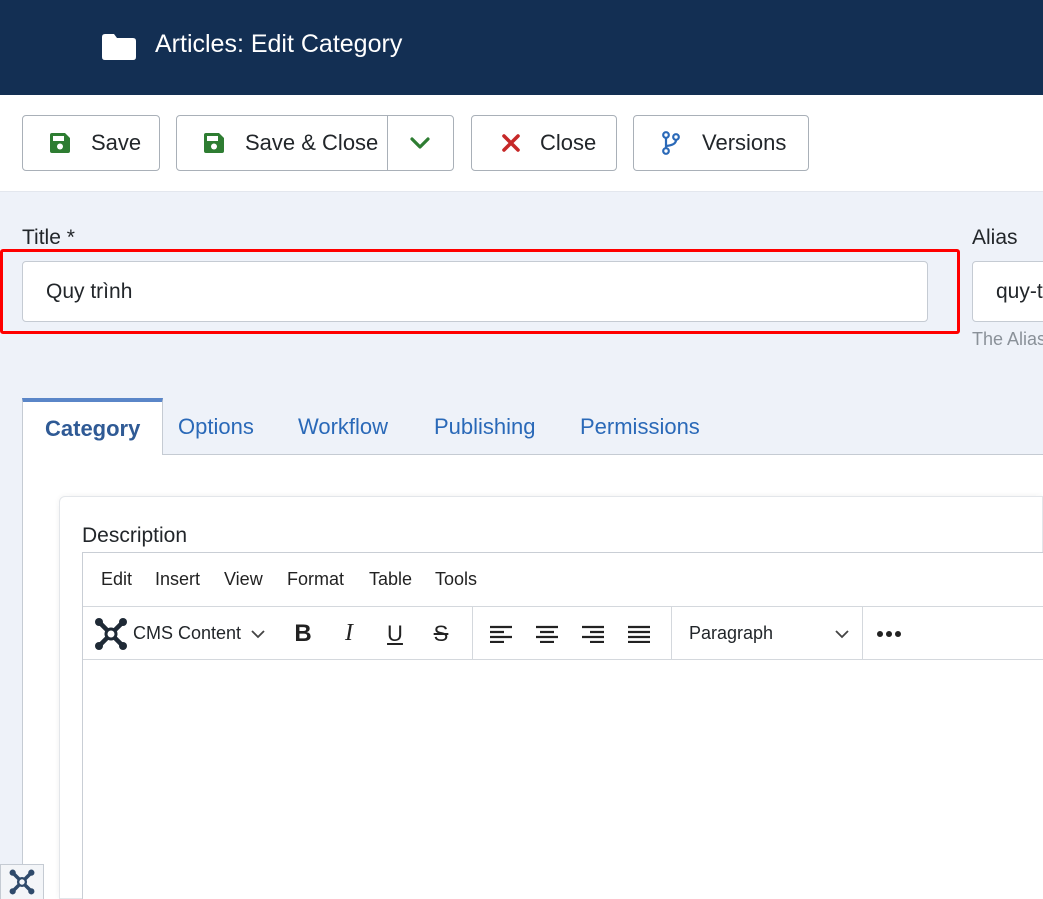 The image size is (1043, 899). Describe the element at coordinates (395, 634) in the screenshot. I see `underline-icon: U` at that location.